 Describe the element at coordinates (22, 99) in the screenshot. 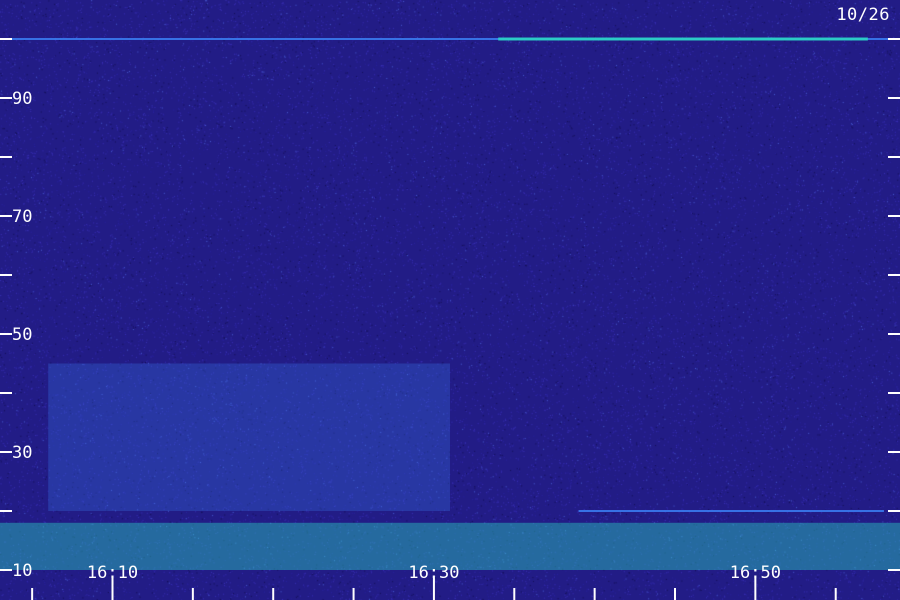

I see `y-tick-label-90: 90` at that location.